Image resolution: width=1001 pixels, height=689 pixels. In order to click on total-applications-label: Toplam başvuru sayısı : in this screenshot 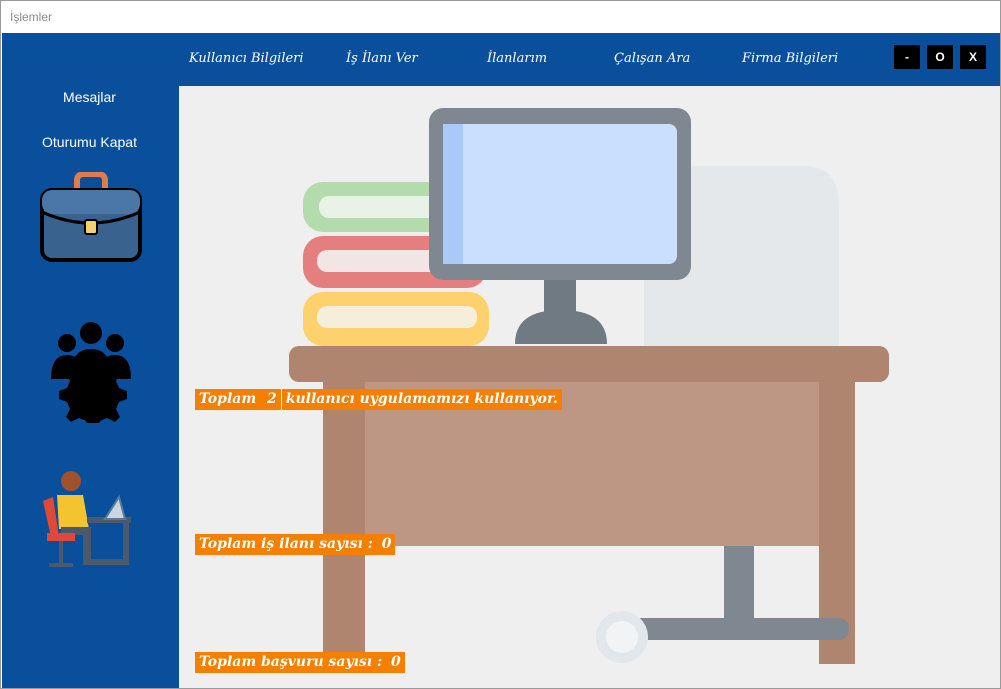, I will do `click(291, 662)`.